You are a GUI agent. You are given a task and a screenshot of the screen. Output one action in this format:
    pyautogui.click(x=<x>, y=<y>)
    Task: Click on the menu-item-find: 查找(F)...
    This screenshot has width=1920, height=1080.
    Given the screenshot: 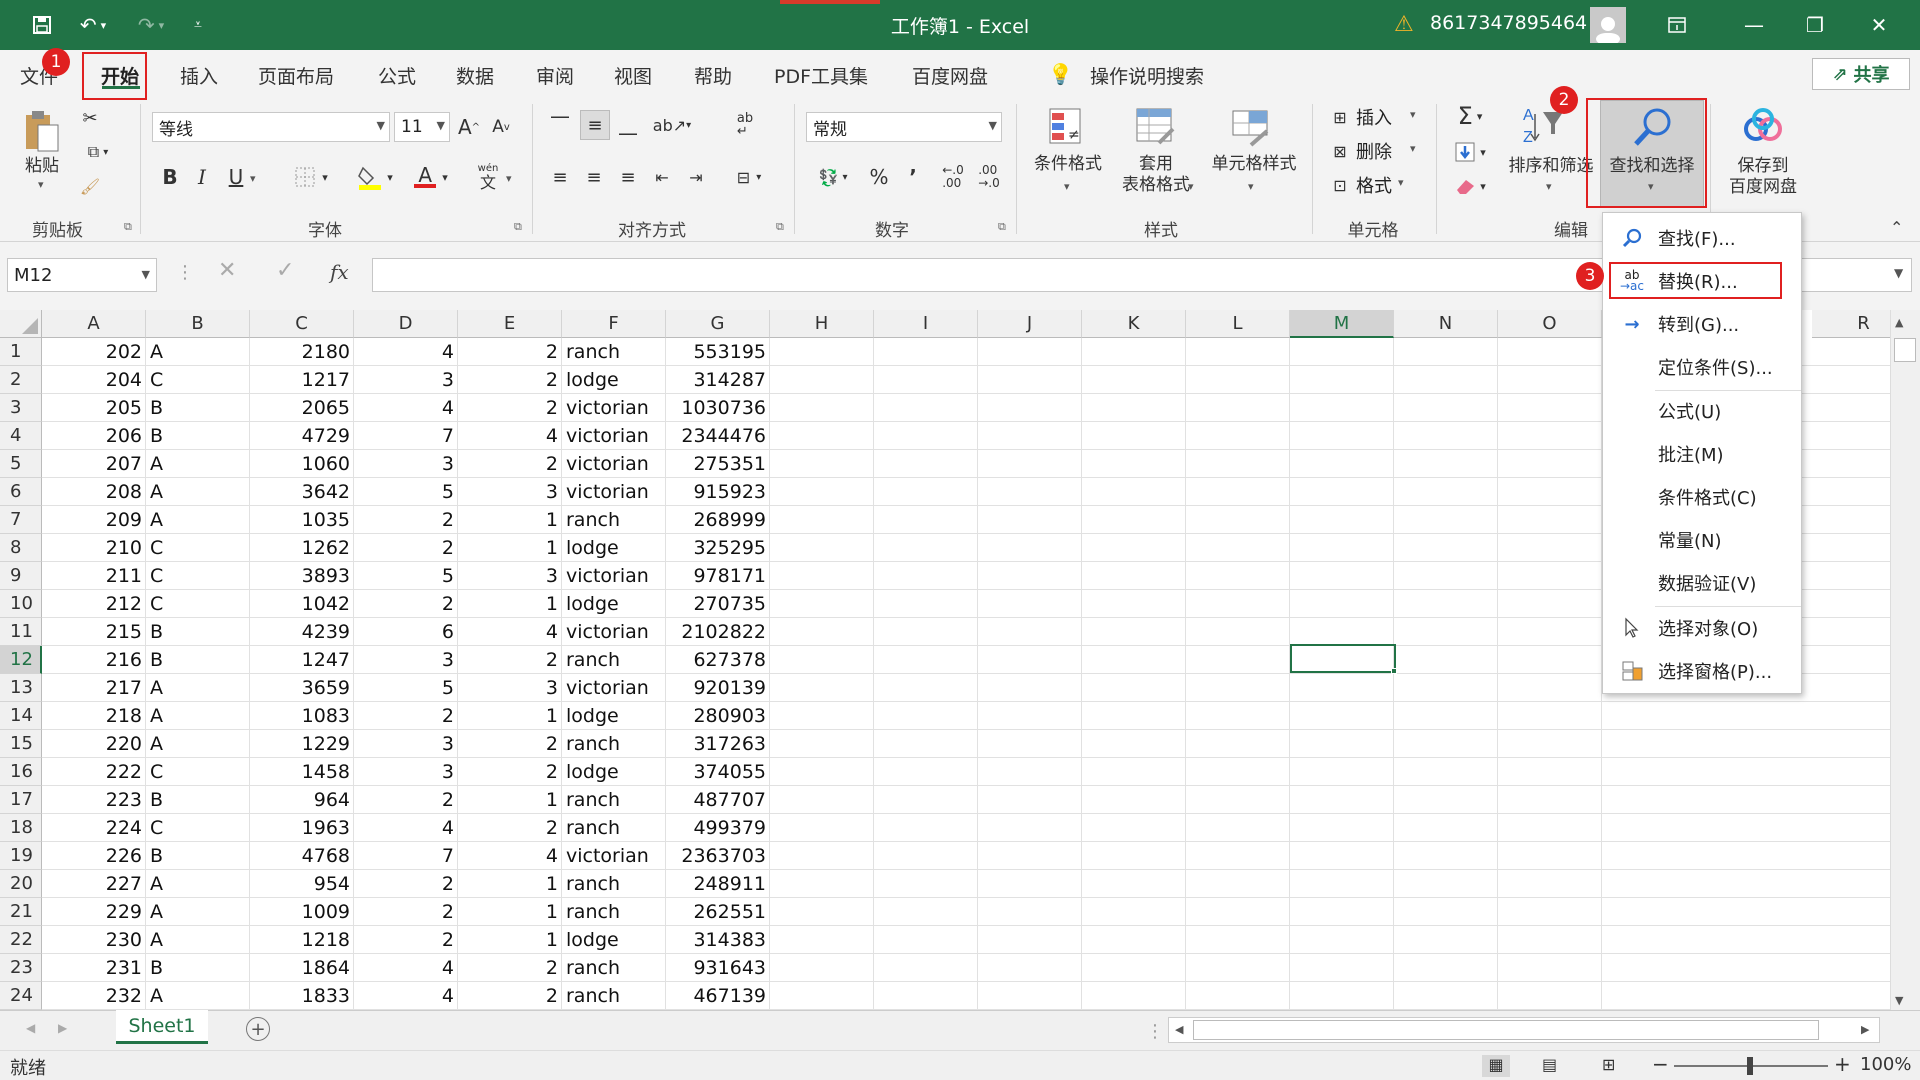 What is the action you would take?
    pyautogui.click(x=1702, y=238)
    